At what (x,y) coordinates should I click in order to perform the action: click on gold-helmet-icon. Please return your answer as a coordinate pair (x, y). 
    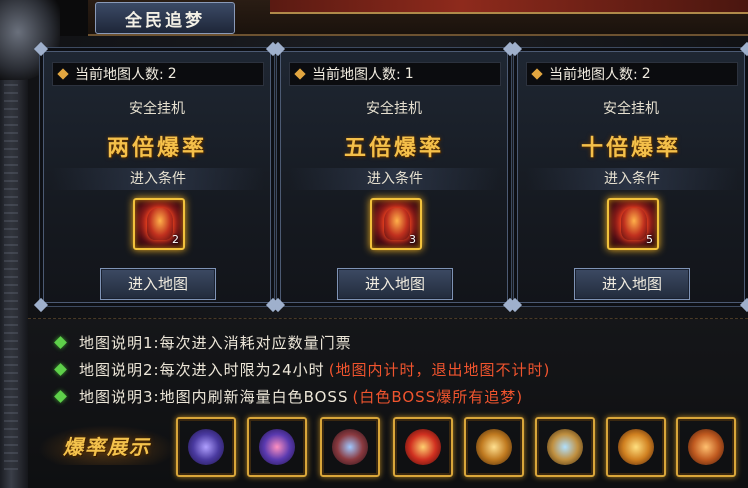
    Looking at the image, I should click on (494, 447).